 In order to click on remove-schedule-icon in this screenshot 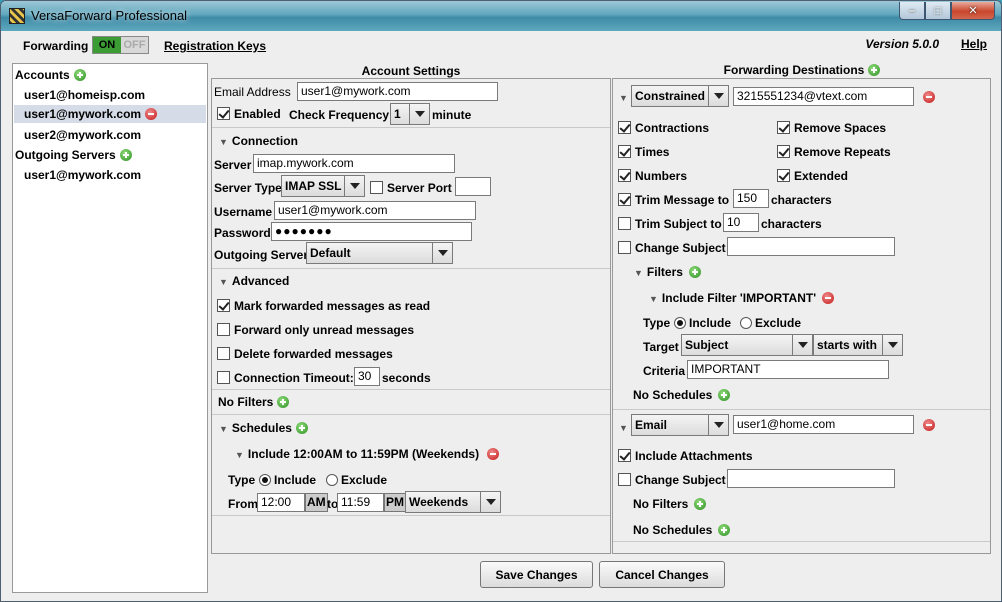, I will do `click(493, 454)`.